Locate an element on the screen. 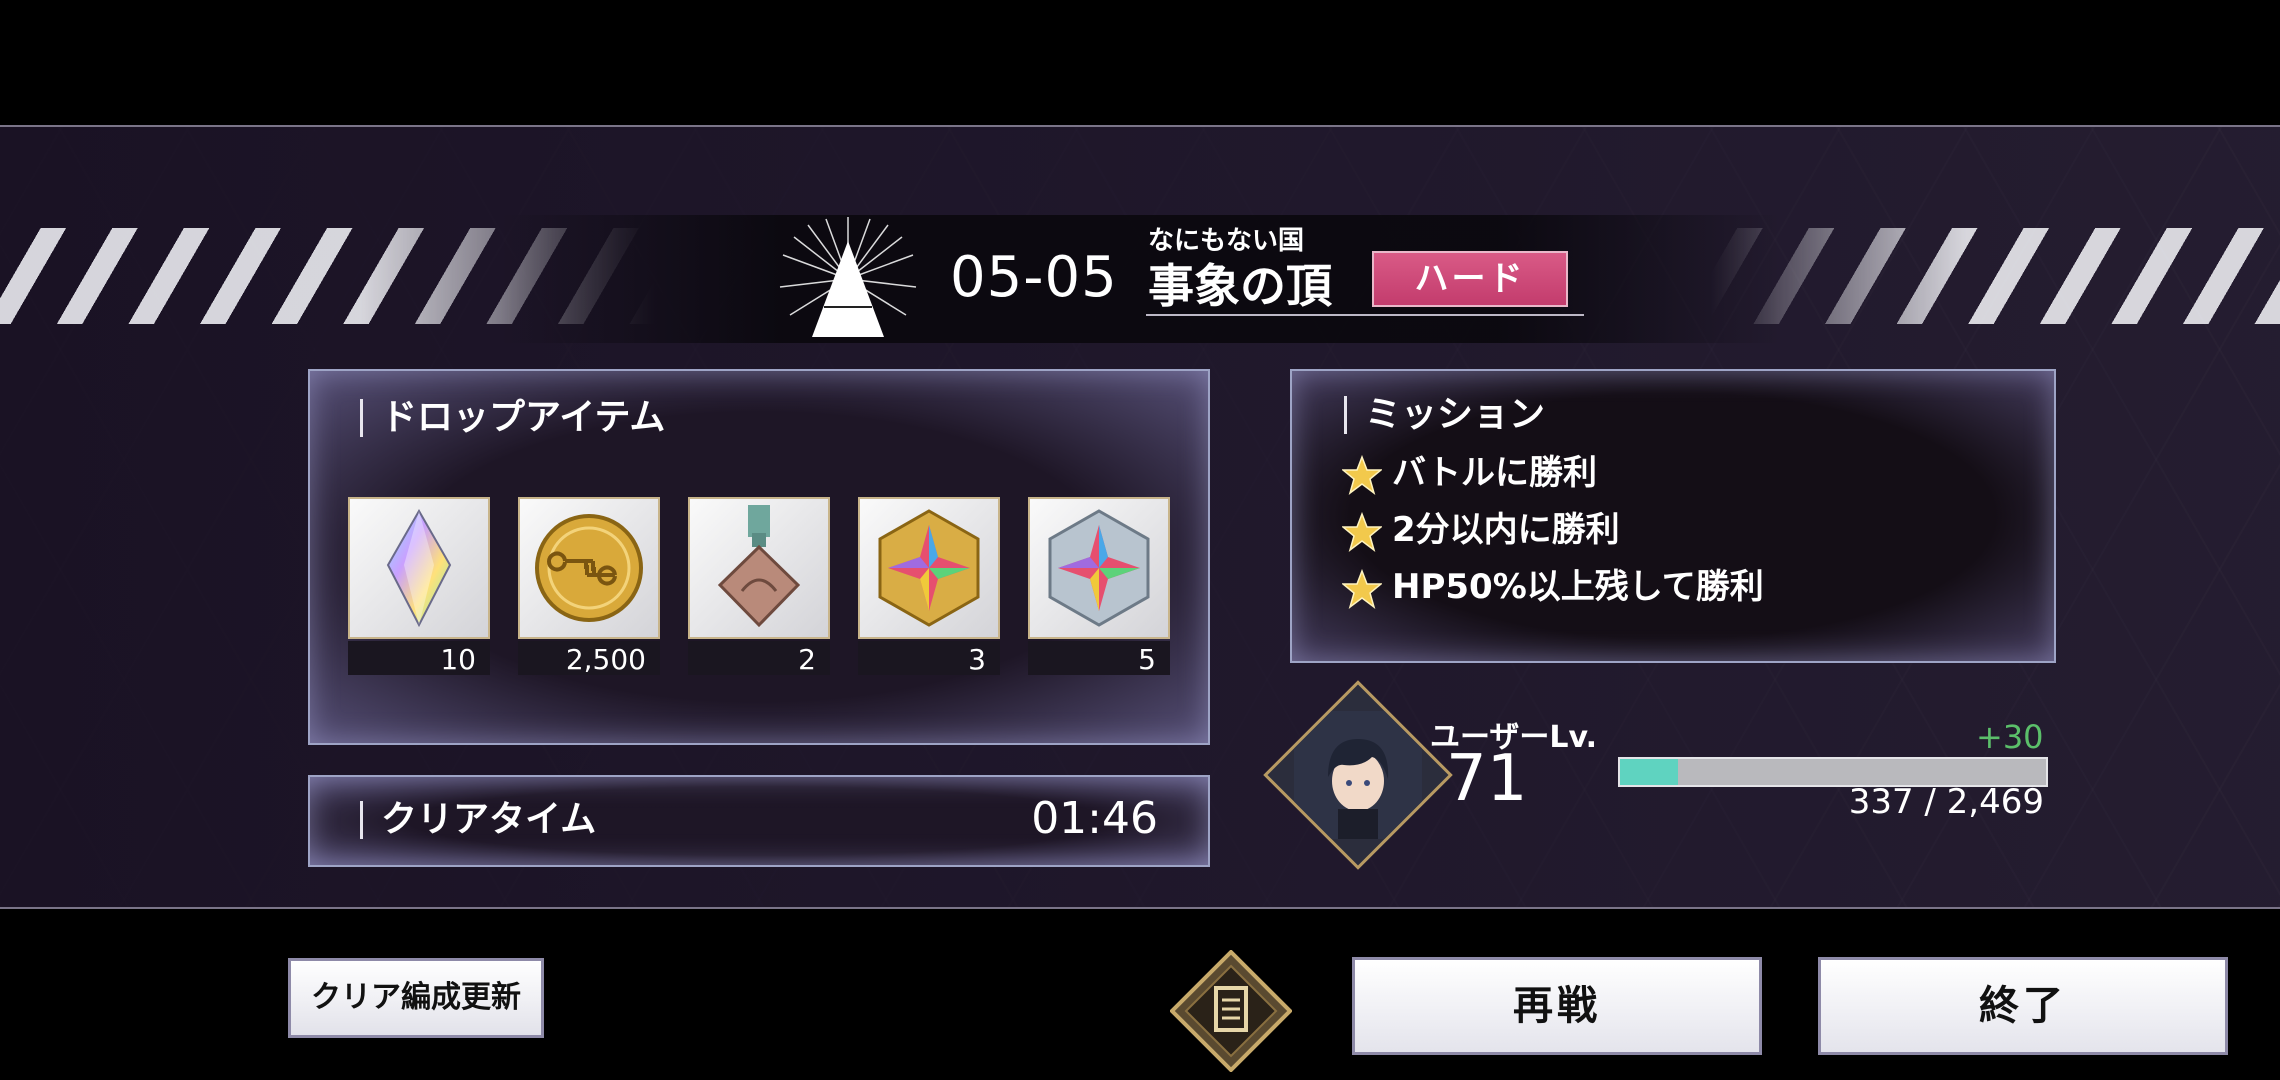 Image resolution: width=2280 pixels, height=1080 pixels. drop-items-panel: ドロップアイテム 10 2,500 2 3 5 is located at coordinates (759, 557).